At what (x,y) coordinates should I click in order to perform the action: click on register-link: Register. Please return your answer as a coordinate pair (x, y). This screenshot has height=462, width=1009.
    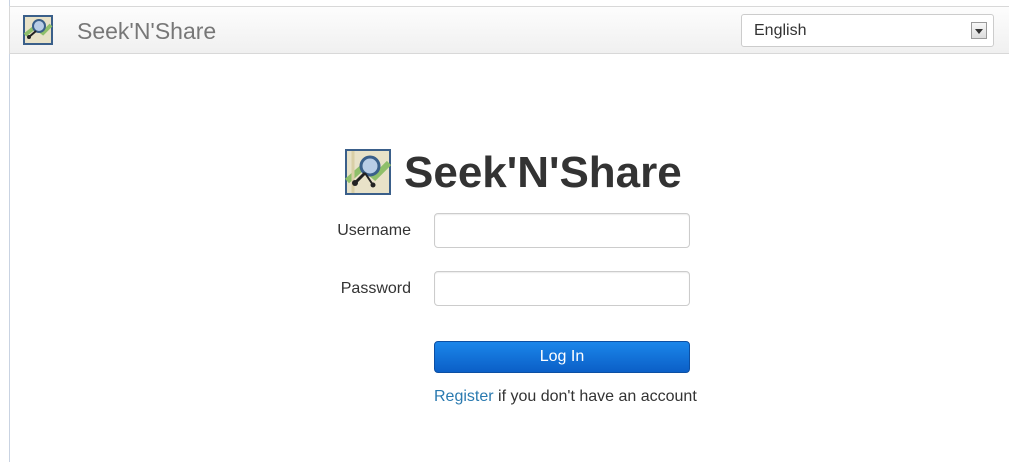
    Looking at the image, I should click on (464, 396).